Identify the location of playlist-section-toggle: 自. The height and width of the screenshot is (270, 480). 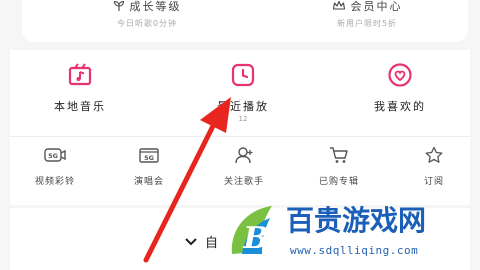
(201, 241).